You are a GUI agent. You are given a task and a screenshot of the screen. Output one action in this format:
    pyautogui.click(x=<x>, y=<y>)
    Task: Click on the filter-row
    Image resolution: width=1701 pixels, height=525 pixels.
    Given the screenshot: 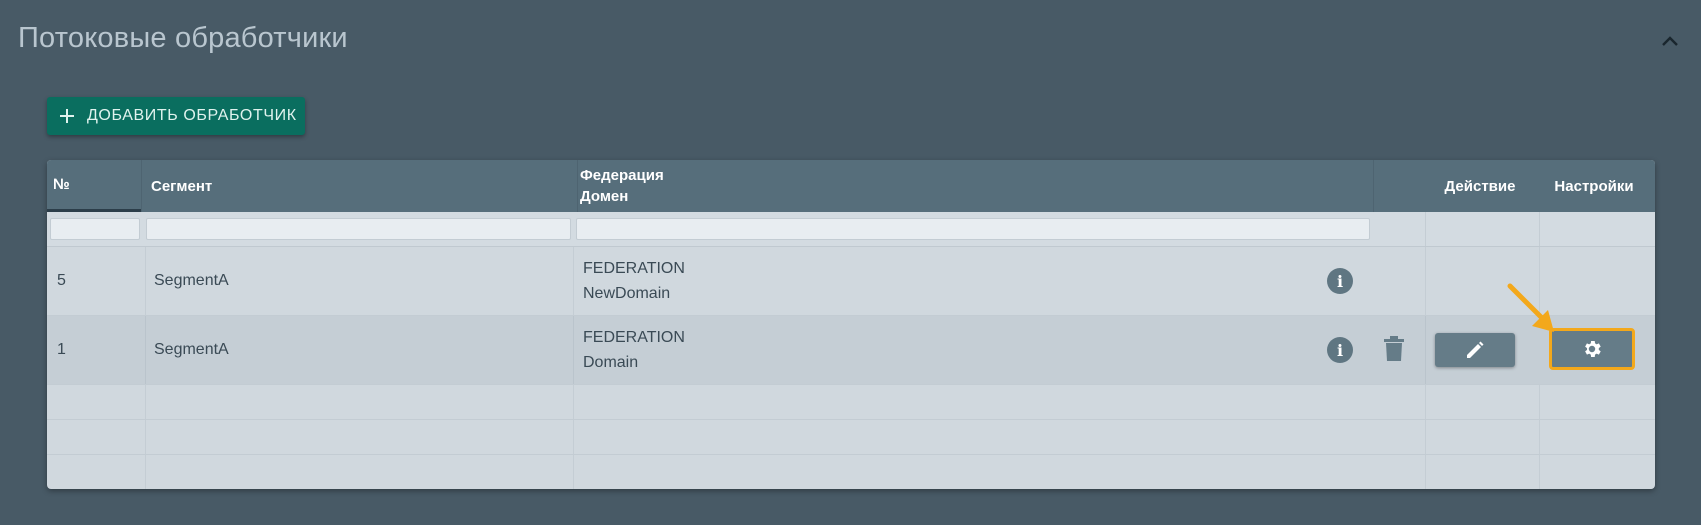 What is the action you would take?
    pyautogui.click(x=851, y=229)
    